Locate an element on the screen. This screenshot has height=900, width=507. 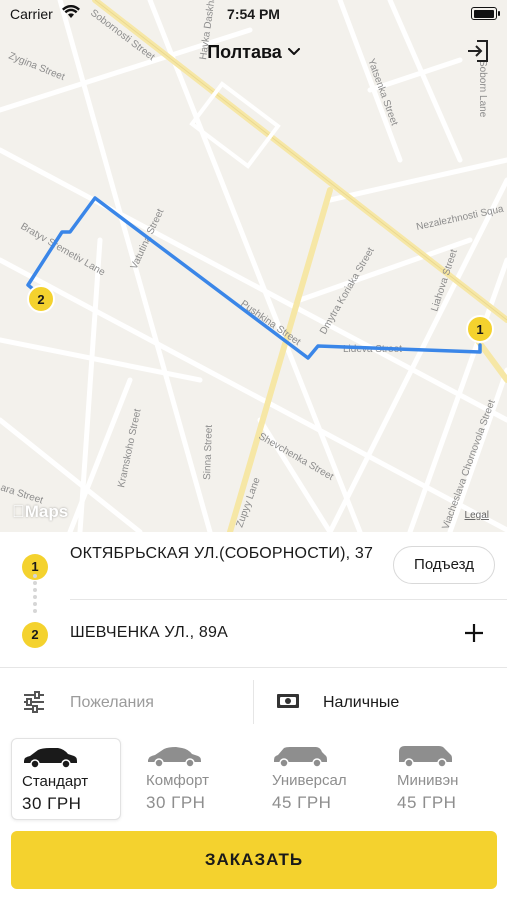
tariff-name: Комфорт is located at coordinates (177, 780).